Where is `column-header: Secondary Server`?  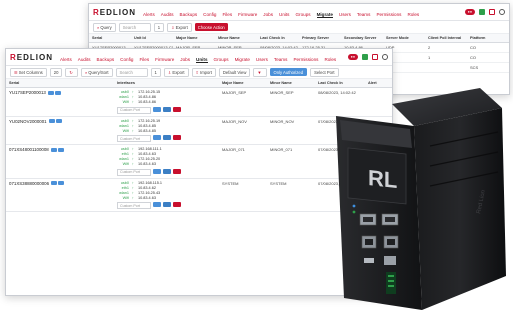 column-header: Secondary Server is located at coordinates (362, 38).